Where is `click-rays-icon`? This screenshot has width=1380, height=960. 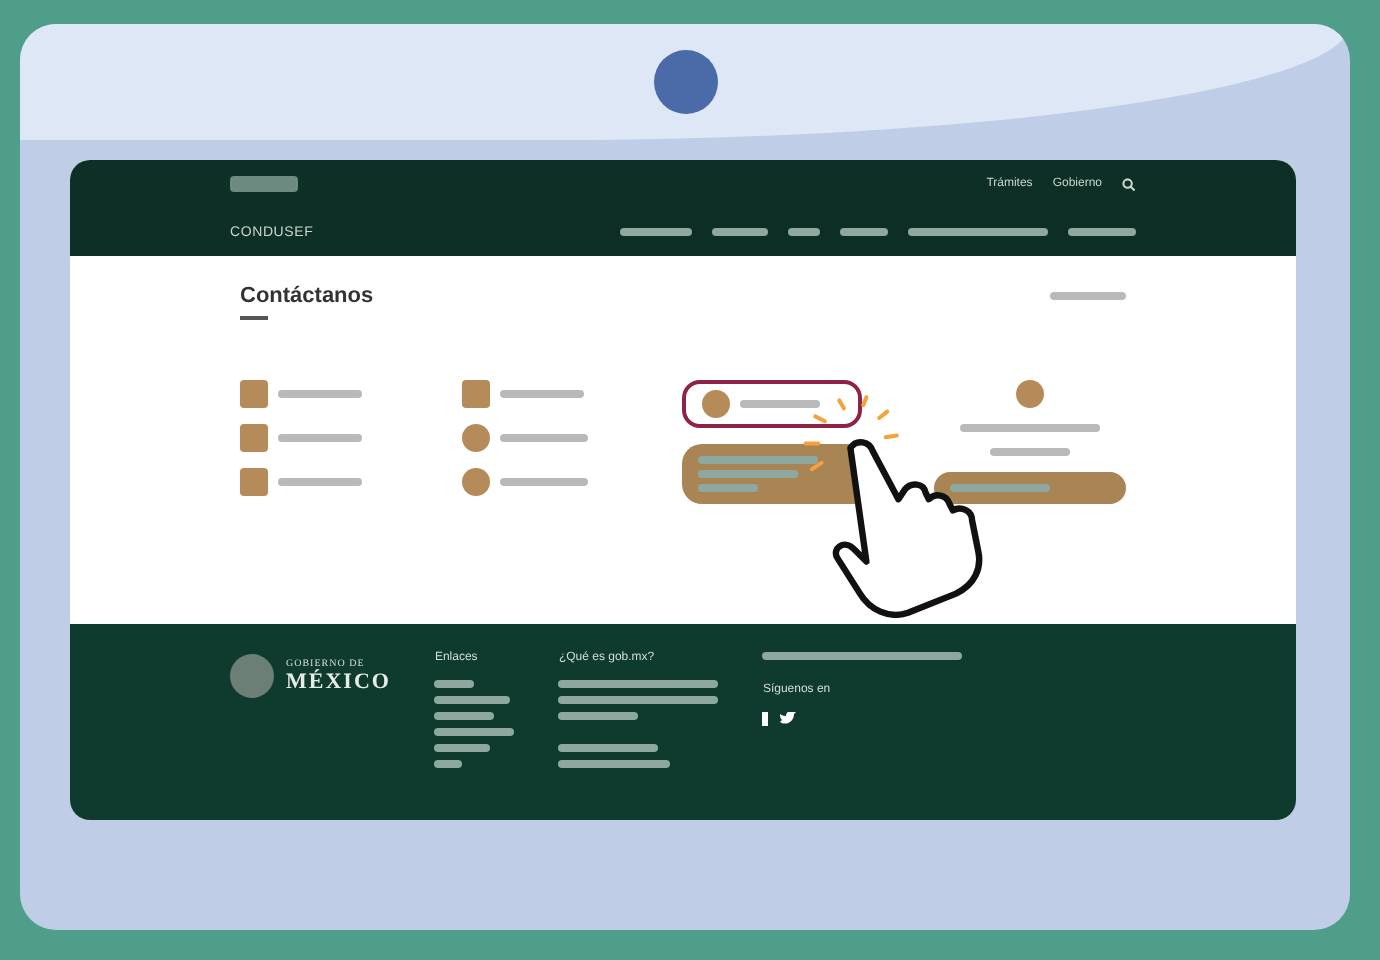
click-rays-icon is located at coordinates (852, 434).